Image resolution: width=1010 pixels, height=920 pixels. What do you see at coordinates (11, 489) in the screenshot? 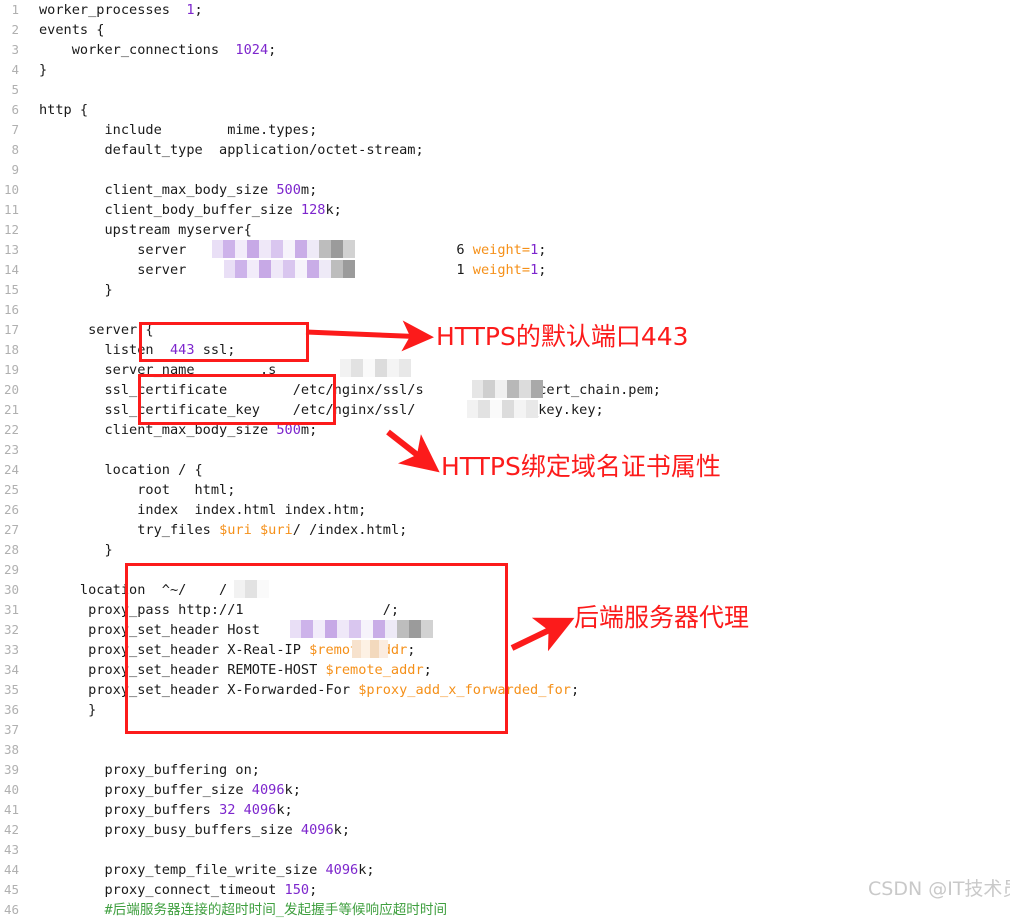
I see `line-number: 25` at bounding box center [11, 489].